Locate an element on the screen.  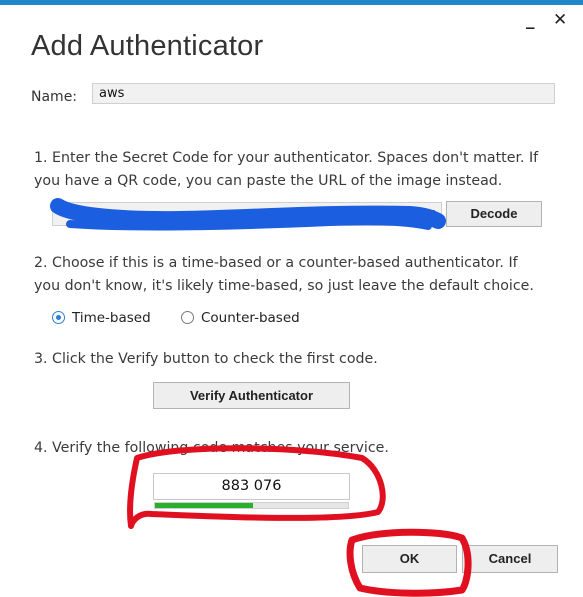
name-label: Name: is located at coordinates (54, 97).